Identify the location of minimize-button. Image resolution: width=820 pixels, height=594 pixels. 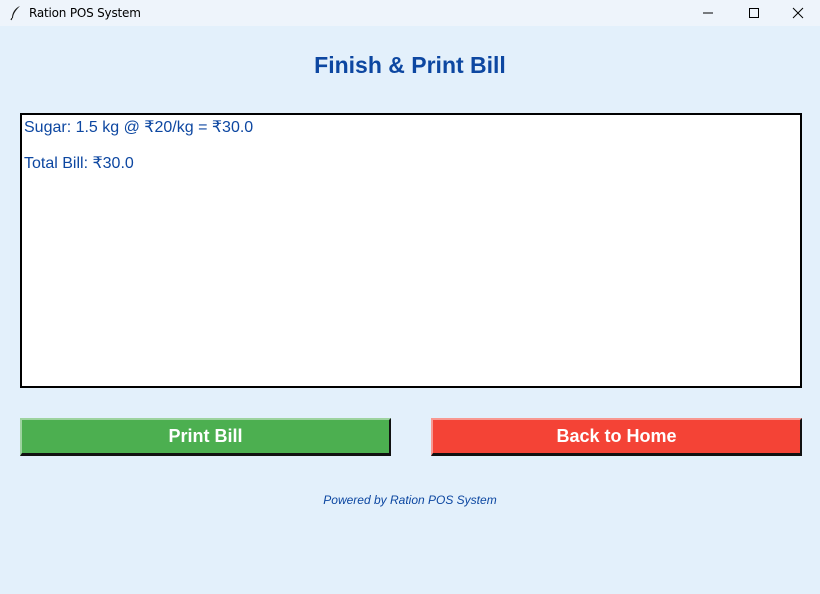
(708, 13).